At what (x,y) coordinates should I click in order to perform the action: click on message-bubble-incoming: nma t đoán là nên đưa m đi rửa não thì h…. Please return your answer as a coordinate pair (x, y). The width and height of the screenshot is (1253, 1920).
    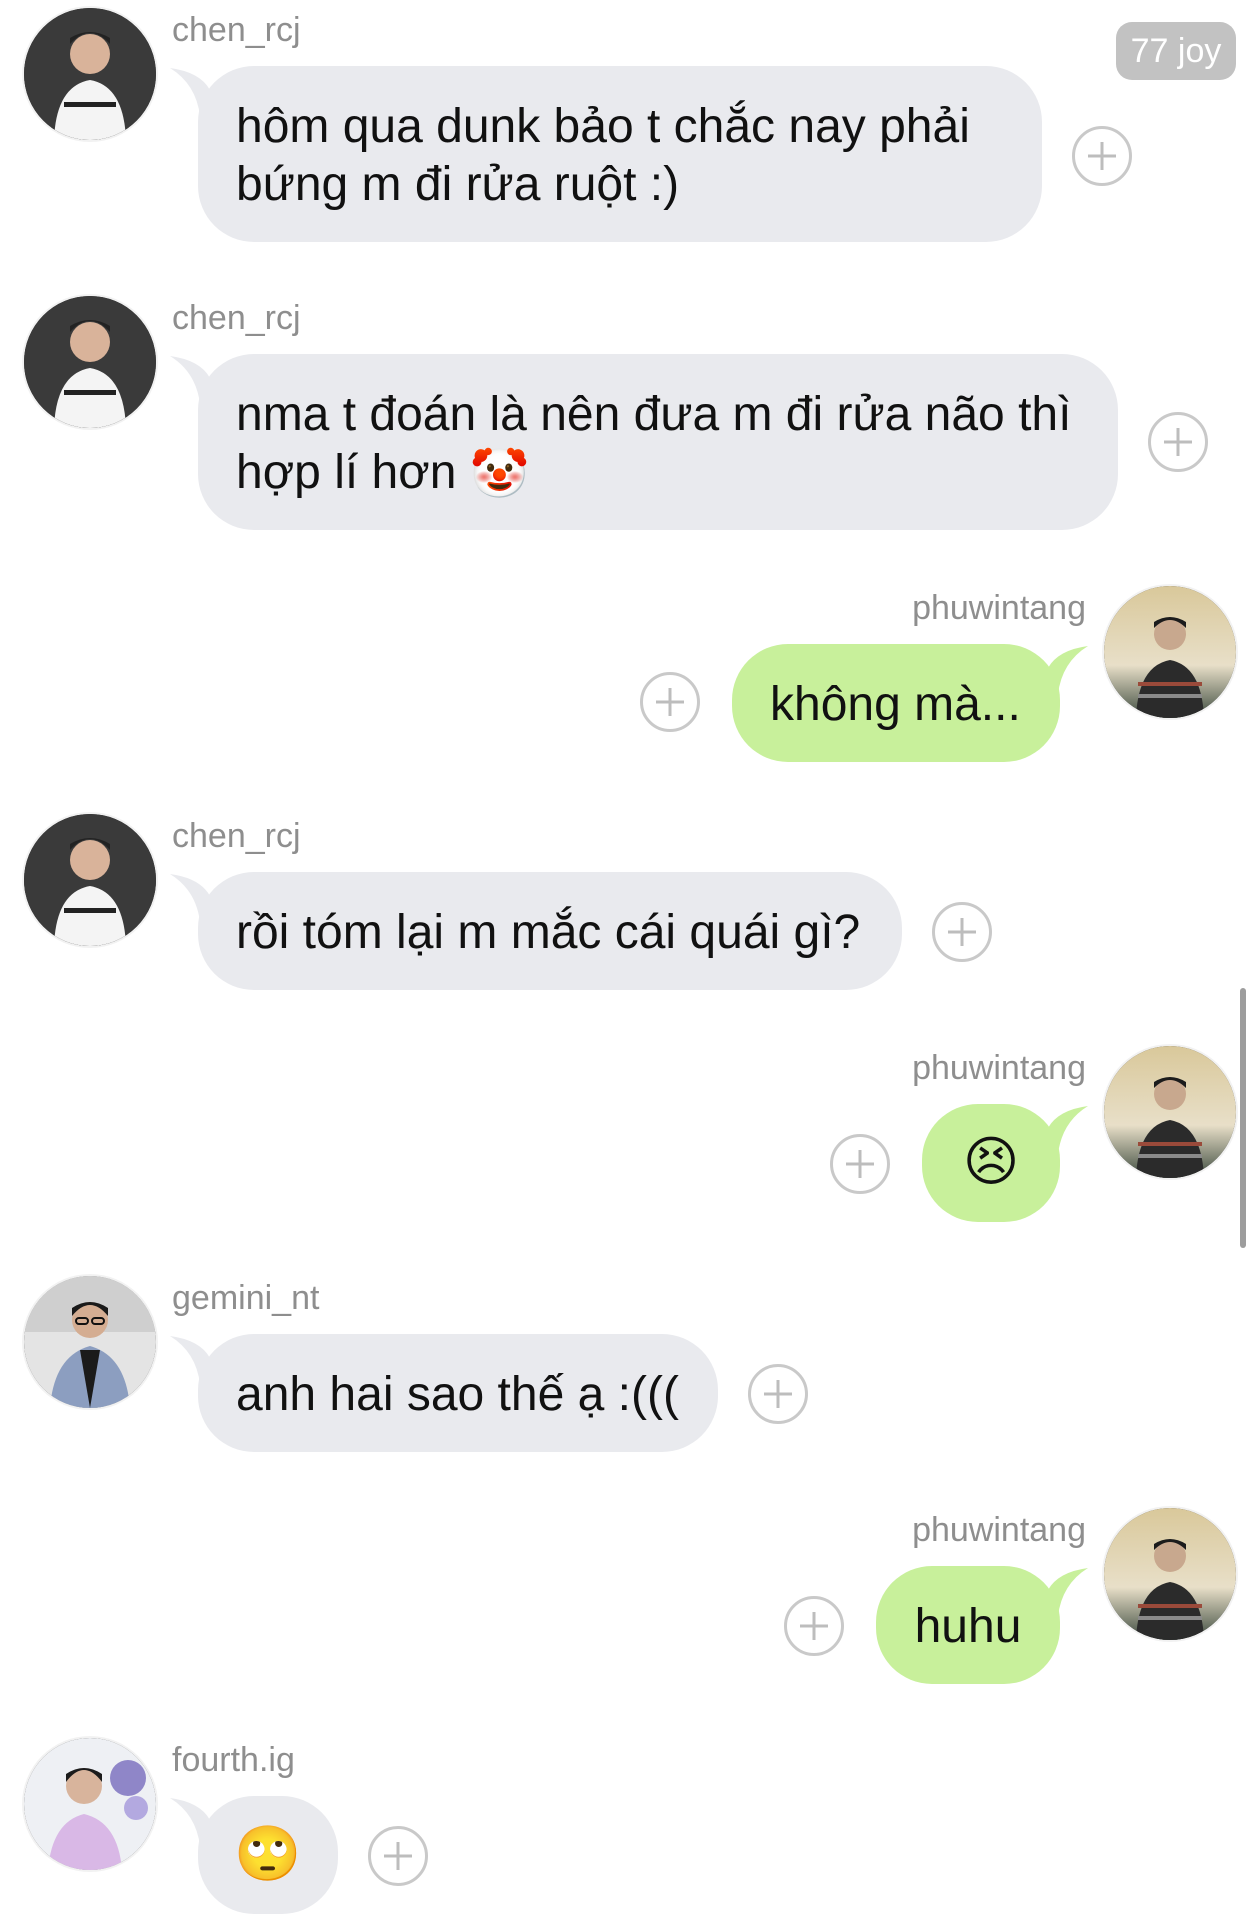
    Looking at the image, I should click on (644, 442).